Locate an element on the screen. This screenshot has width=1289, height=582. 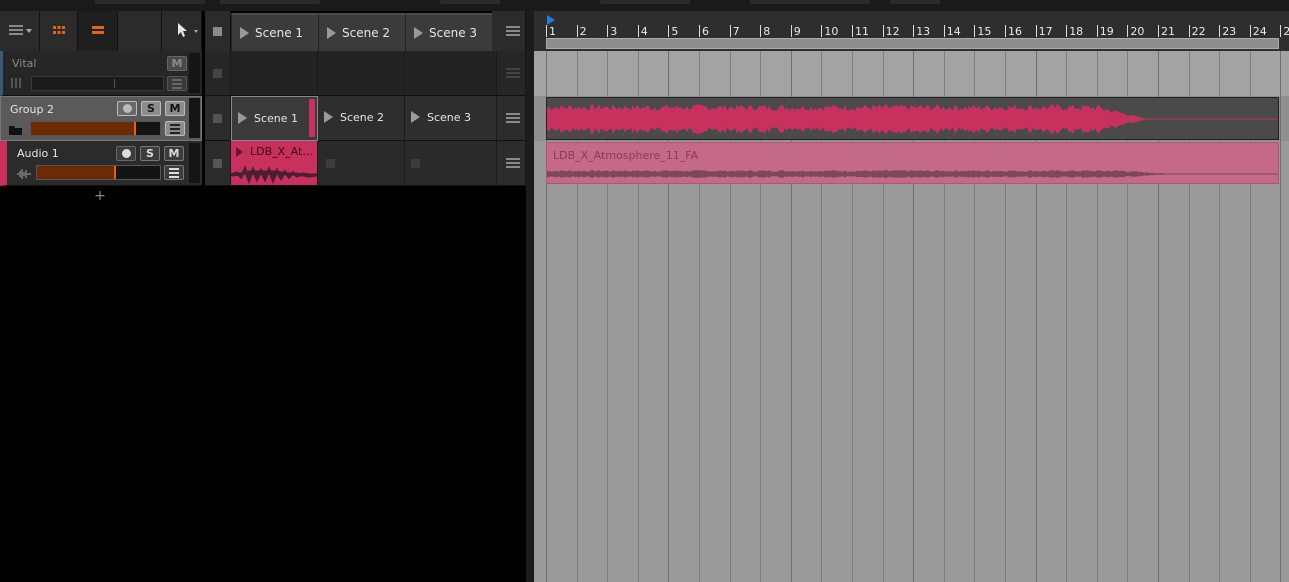
audio-waveform-icon is located at coordinates (24, 174).